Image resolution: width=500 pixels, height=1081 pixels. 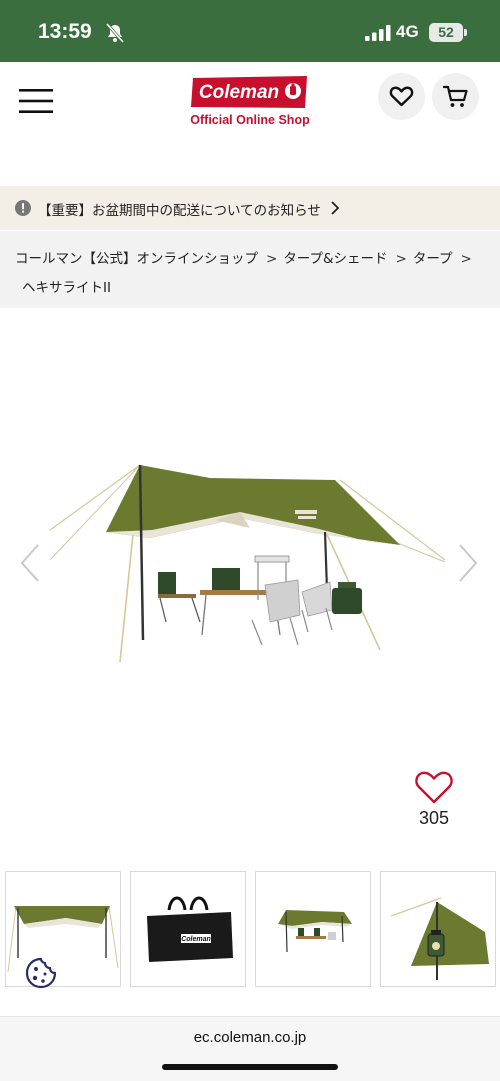 I want to click on thumbnail-tarp-with-furniture, so click(x=315, y=931).